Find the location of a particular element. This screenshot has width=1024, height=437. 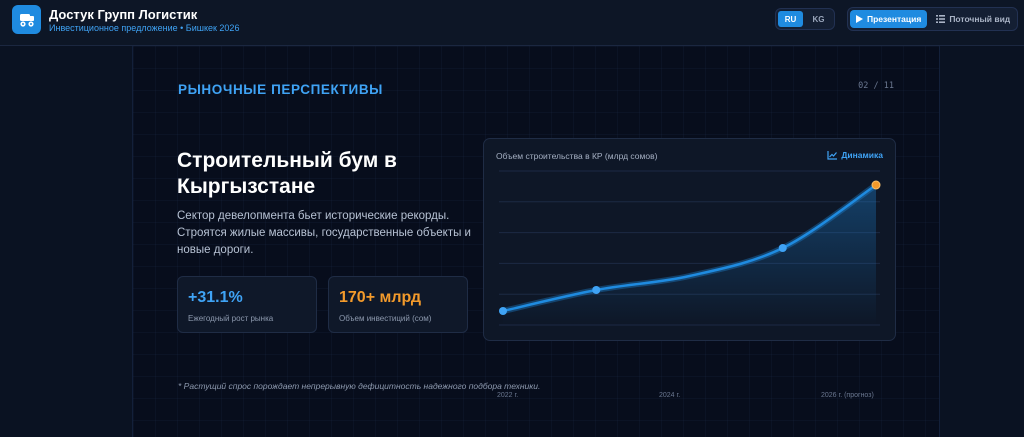

section-title: РЫНОЧНЫЕ ПЕРСПЕКТИВЫ is located at coordinates (281, 89).